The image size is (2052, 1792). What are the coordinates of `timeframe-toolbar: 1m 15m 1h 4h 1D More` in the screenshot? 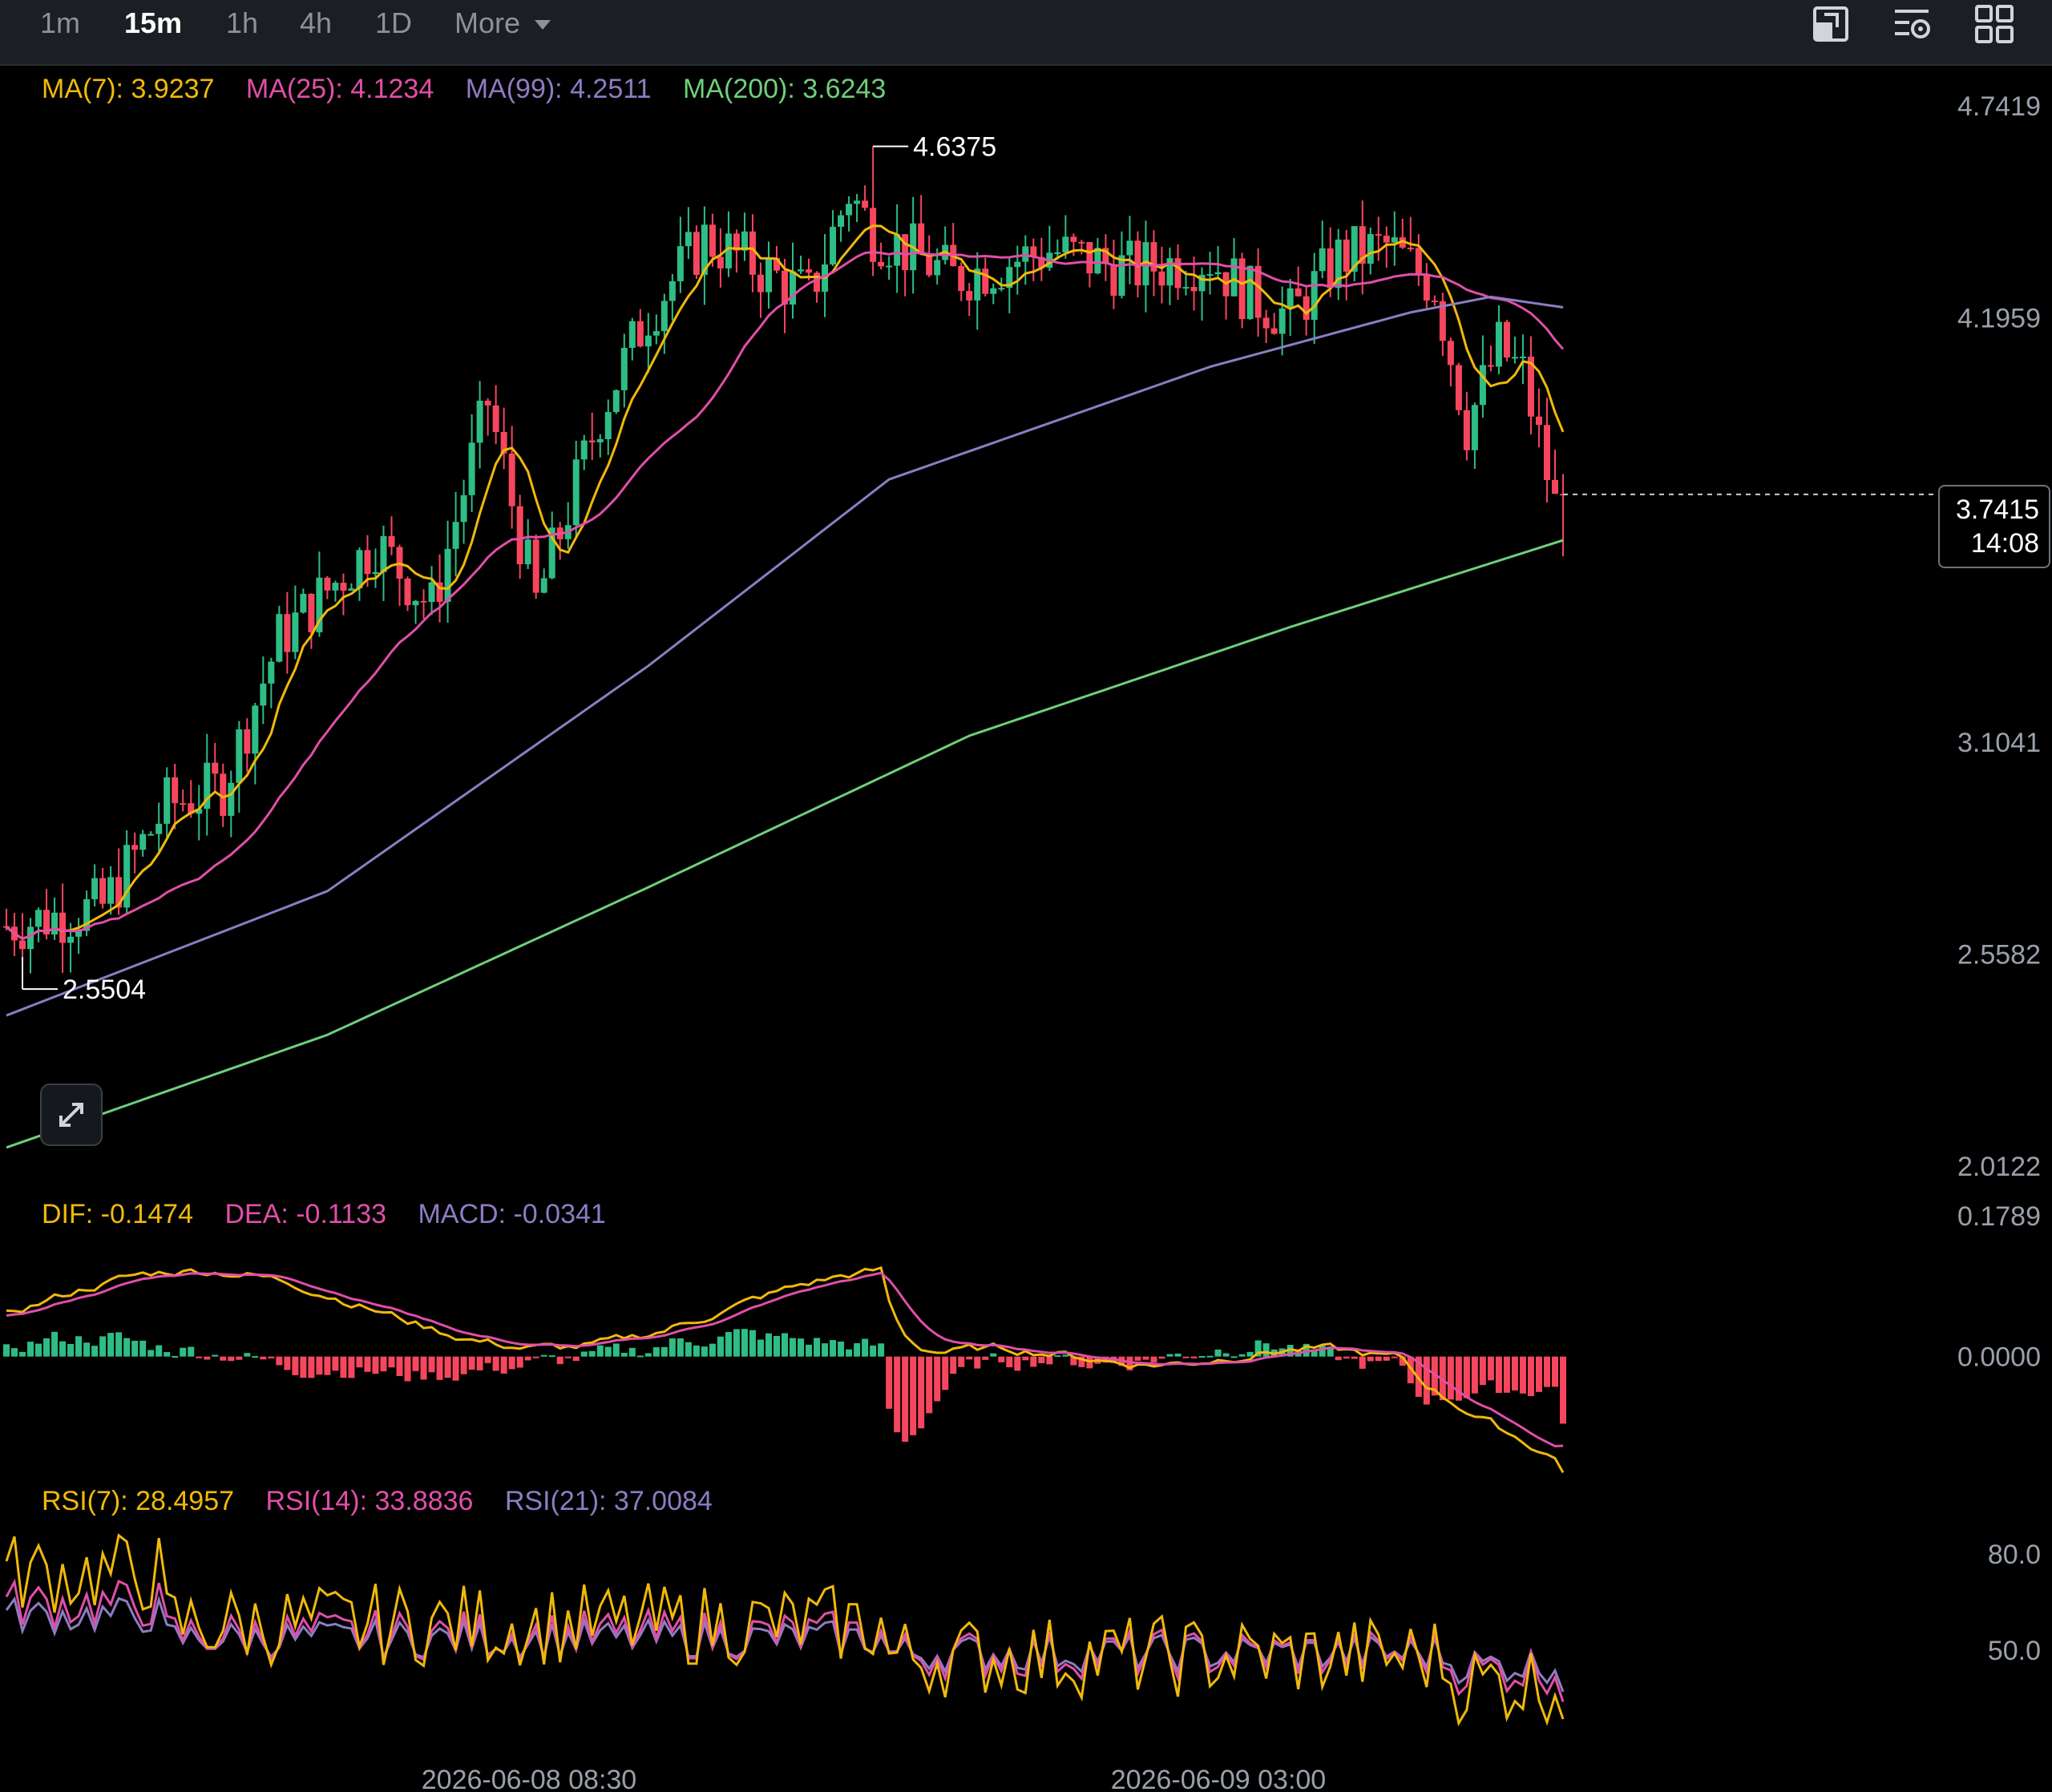 It's located at (1026, 33).